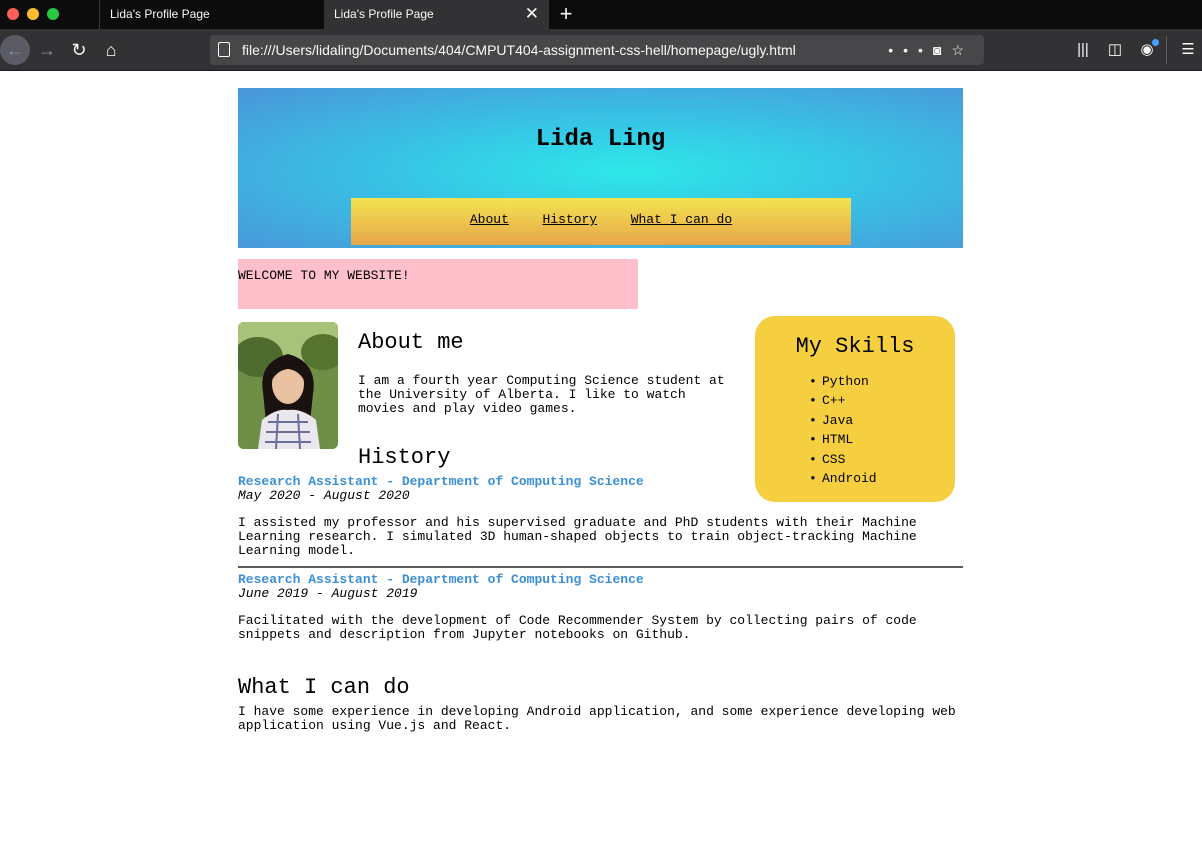 The width and height of the screenshot is (1202, 858). I want to click on skills-list: Python C++ Java HTML CSS Android, so click(843, 432).